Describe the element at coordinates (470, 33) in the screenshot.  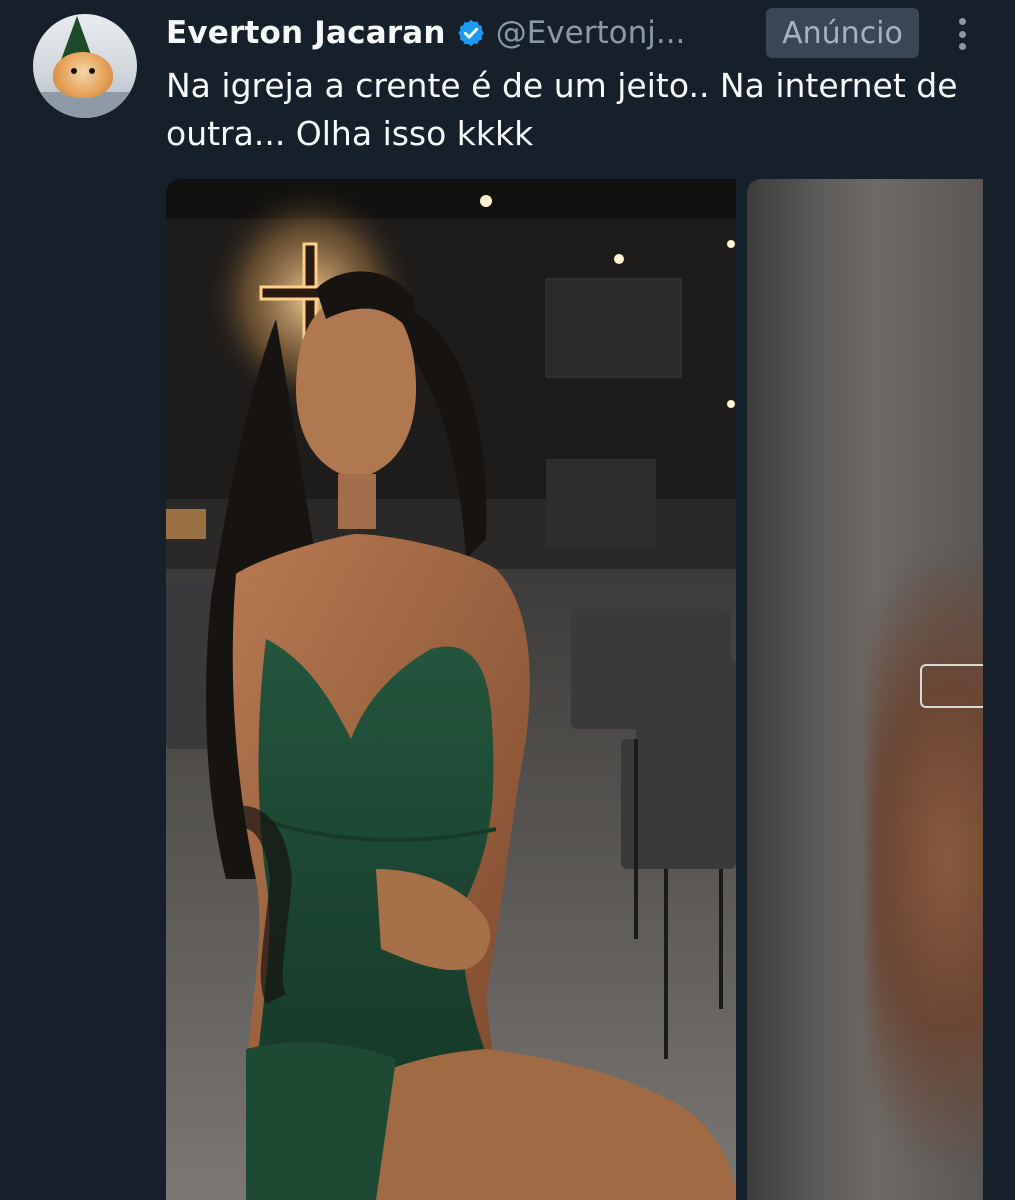
I see `verified-badge-icon` at that location.